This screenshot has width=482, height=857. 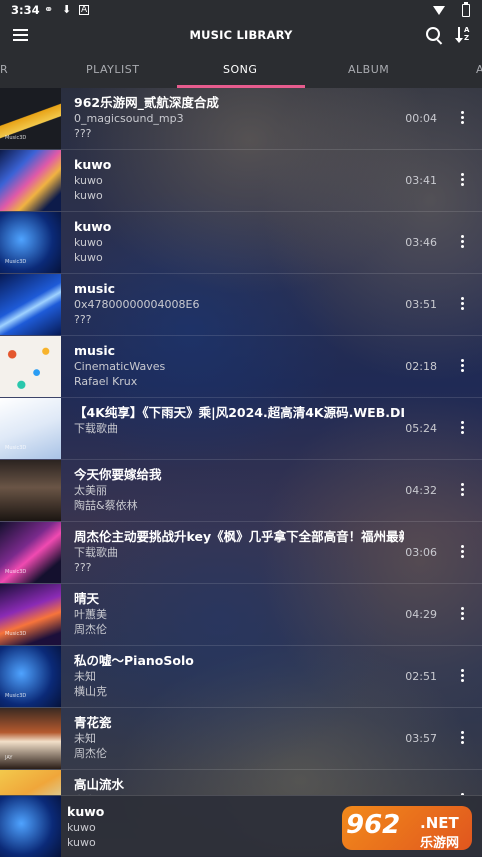 I want to click on song-row: music CinematicWaves Rafael Krux 02:18, so click(x=241, y=367).